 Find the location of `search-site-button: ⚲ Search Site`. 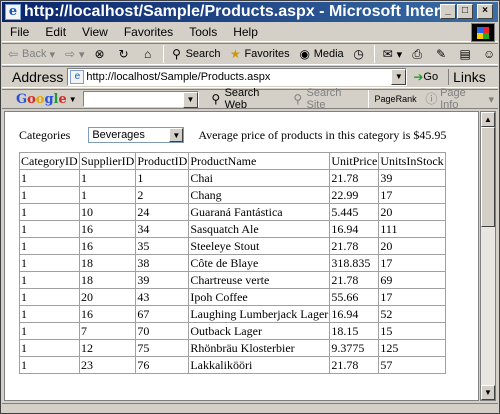

search-site-button: ⚲ Search Site is located at coordinates (326, 99).